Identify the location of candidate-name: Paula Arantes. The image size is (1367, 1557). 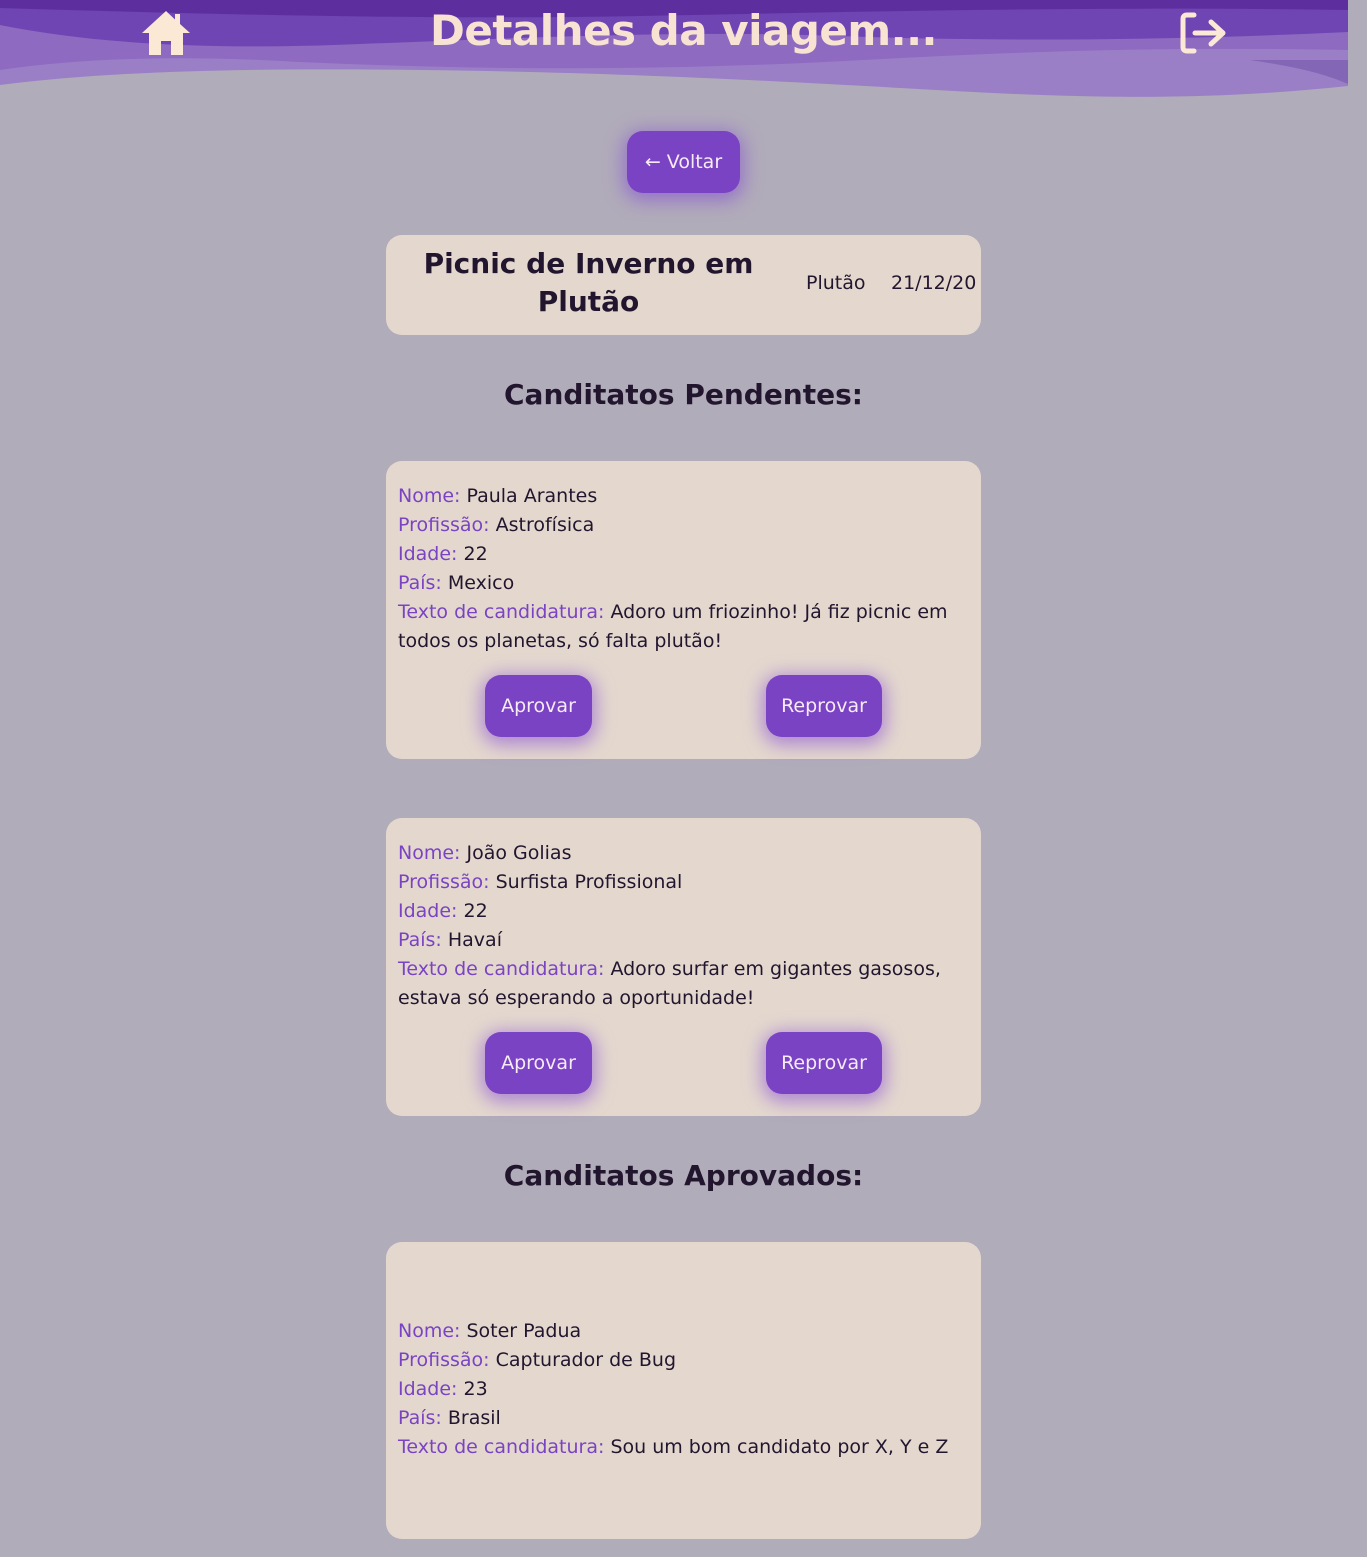
(532, 496).